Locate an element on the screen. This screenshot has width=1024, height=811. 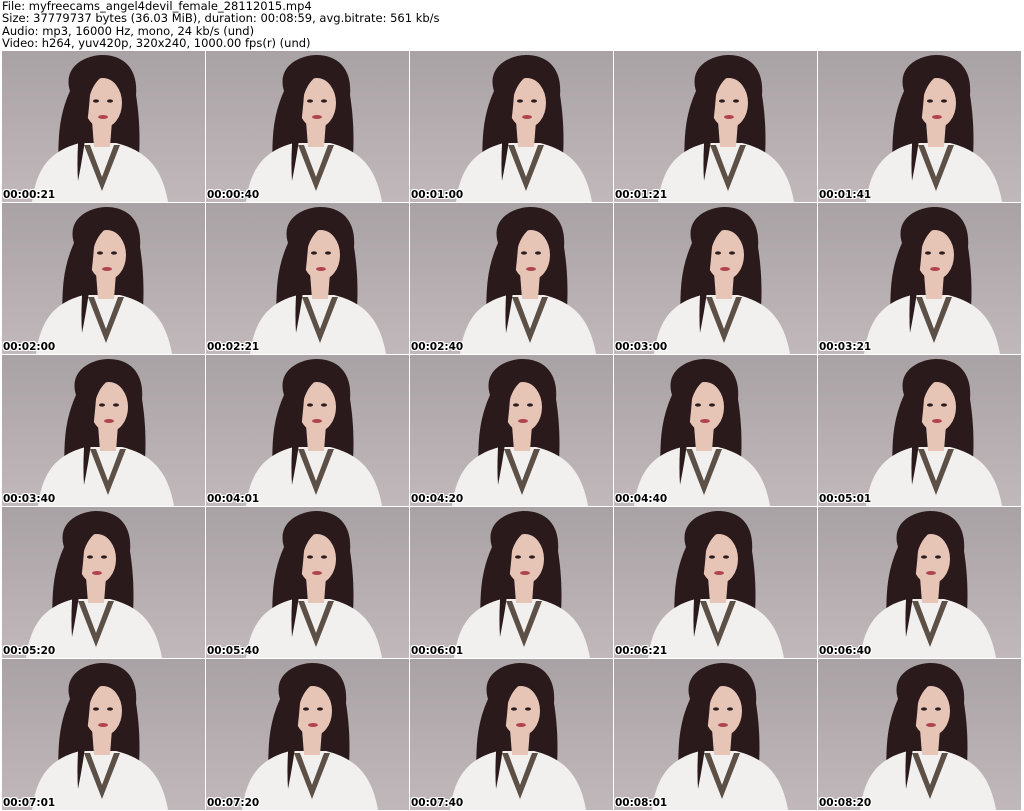
thumbnail: 00:01:41 is located at coordinates (919, 126).